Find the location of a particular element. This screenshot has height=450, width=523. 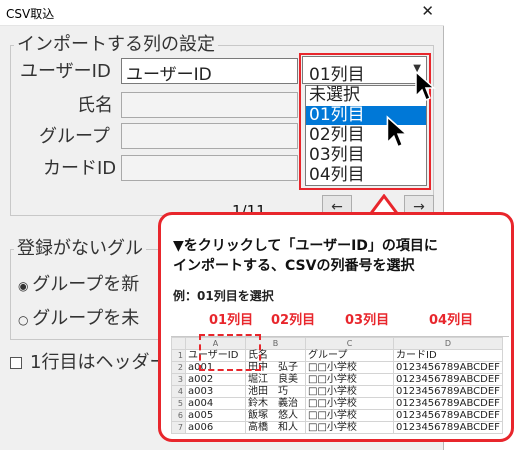

unregistered-group-legend: 登録がないグル is located at coordinates (80, 248).